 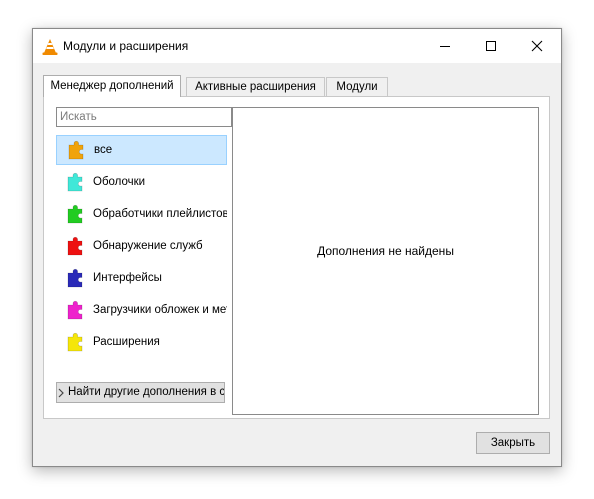 What do you see at coordinates (357, 86) in the screenshot?
I see `tab-plugins: Модули` at bounding box center [357, 86].